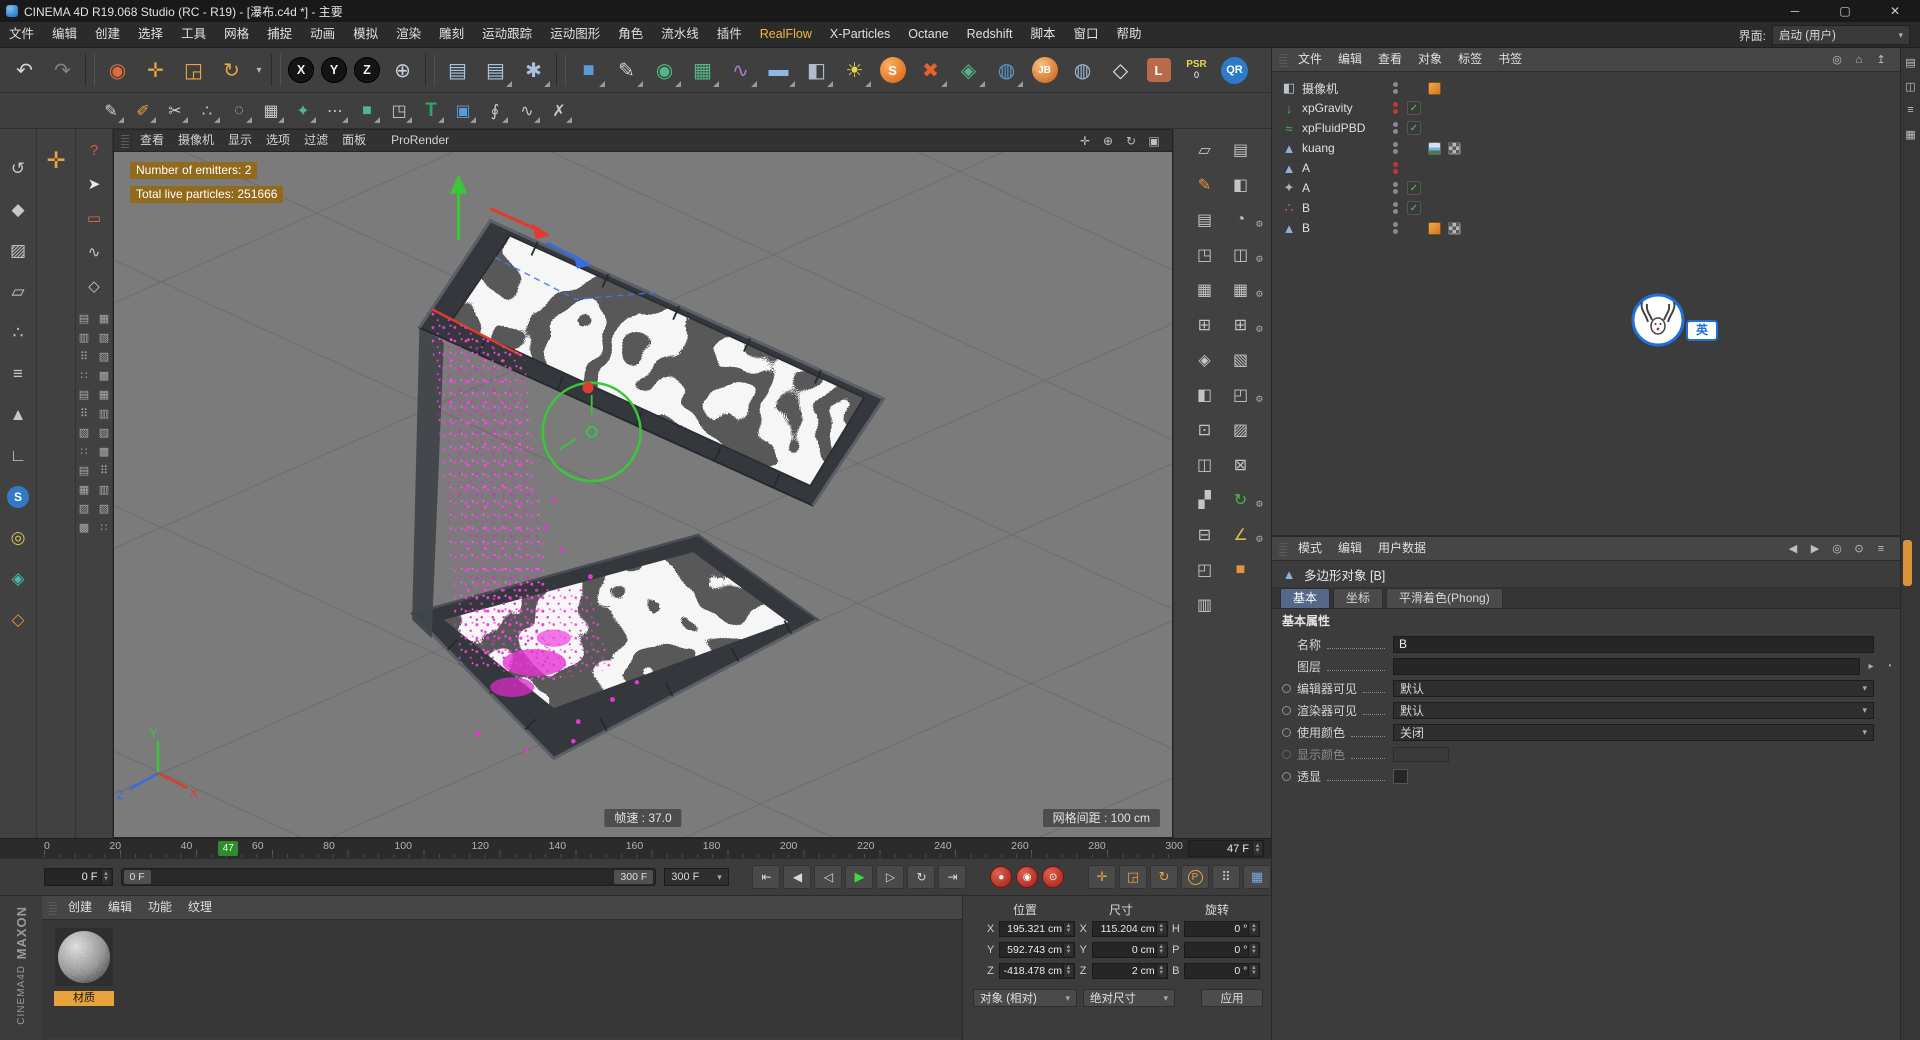 This screenshot has width=1920, height=1040. What do you see at coordinates (1205, 325) in the screenshot?
I see `dock-plus-icon: ⊞` at bounding box center [1205, 325].